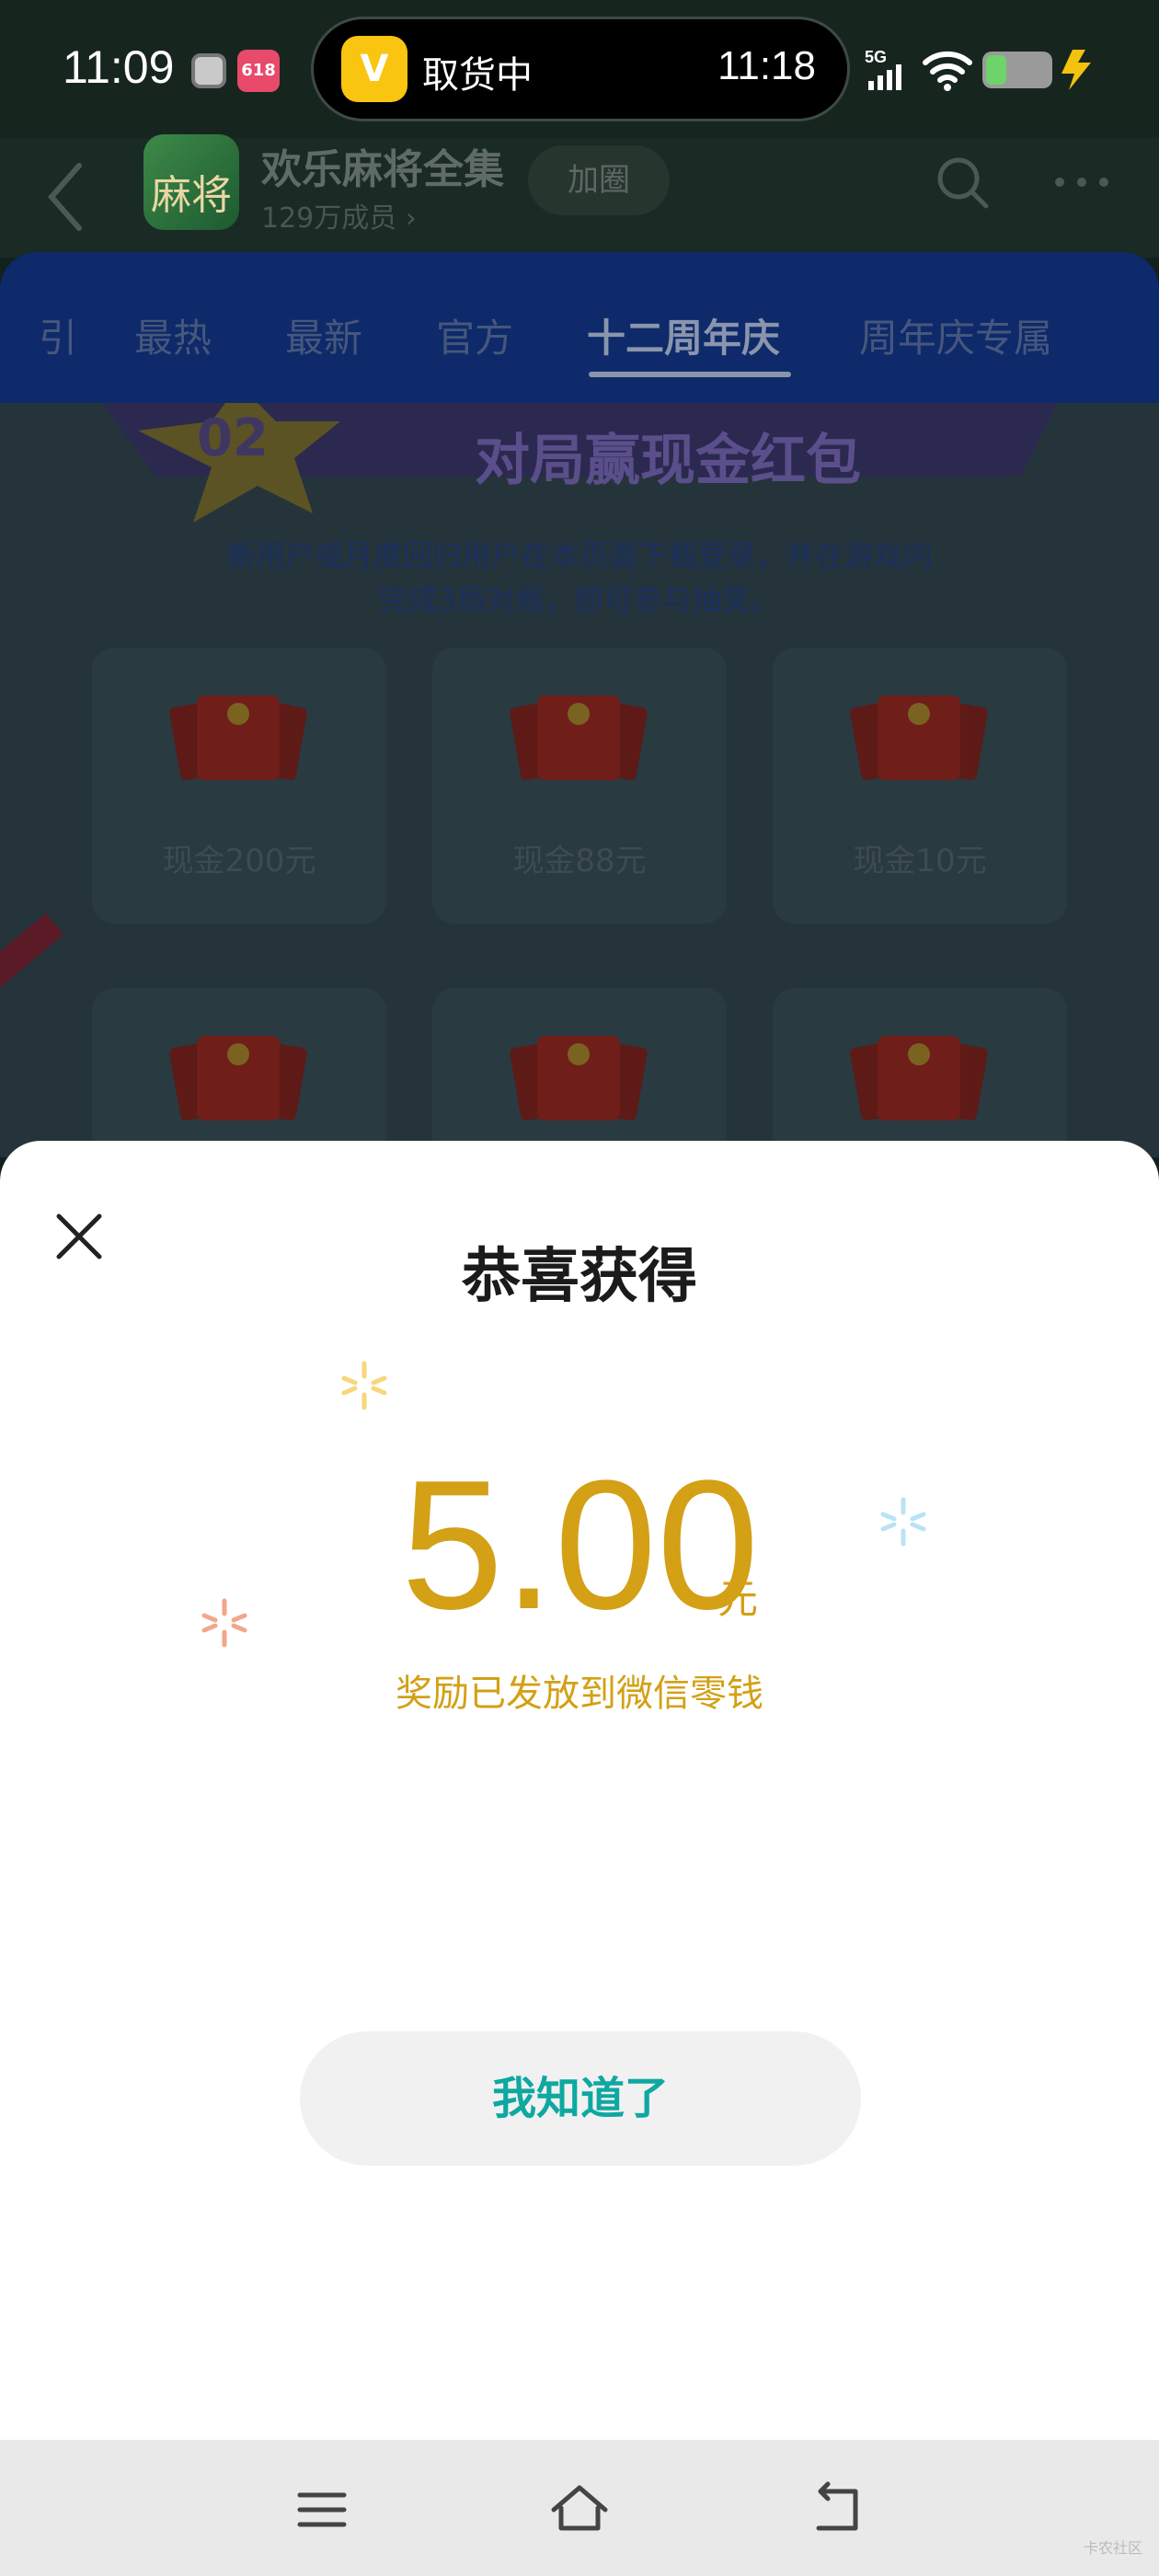  Describe the element at coordinates (766, 65) in the screenshot. I see `live-activity-time: 11:18` at that location.